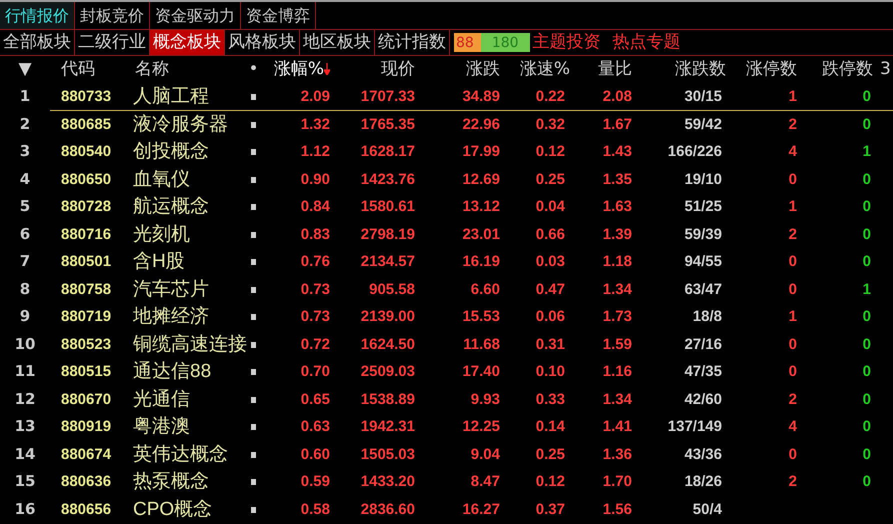  What do you see at coordinates (315, 152) in the screenshot?
I see `change-percent-cell-text: 1.12` at bounding box center [315, 152].